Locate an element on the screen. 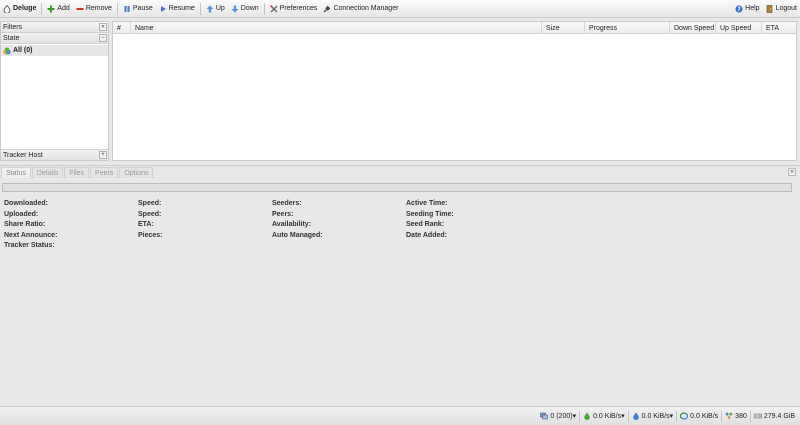 This screenshot has height=425, width=800. downloaded-label: Downloaded: is located at coordinates (26, 203).